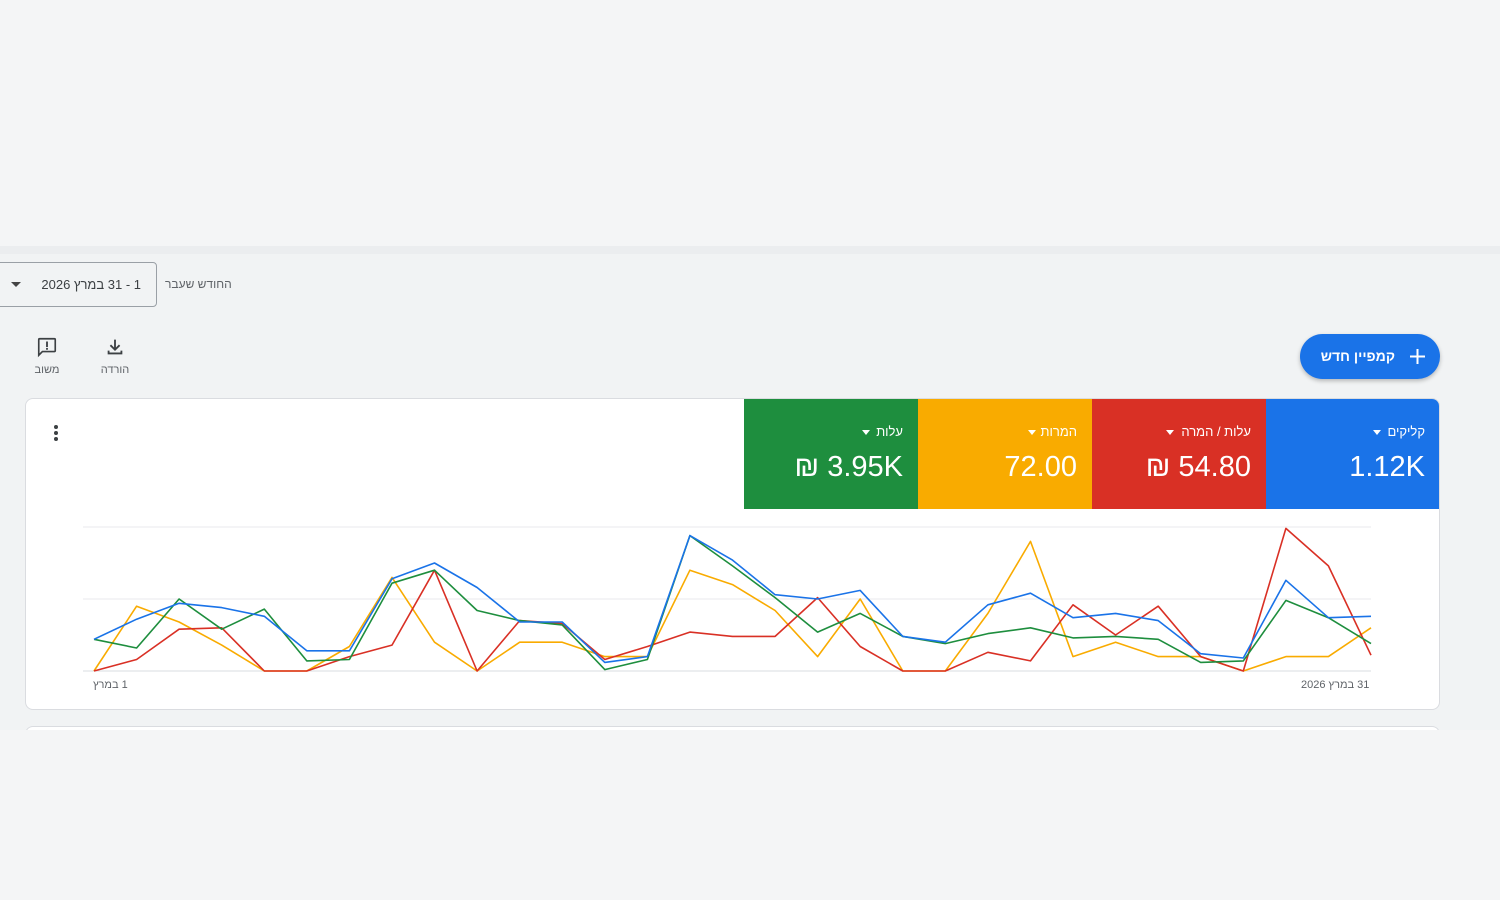 The width and height of the screenshot is (1500, 900). I want to click on metric-label: המרות, so click(1058, 431).